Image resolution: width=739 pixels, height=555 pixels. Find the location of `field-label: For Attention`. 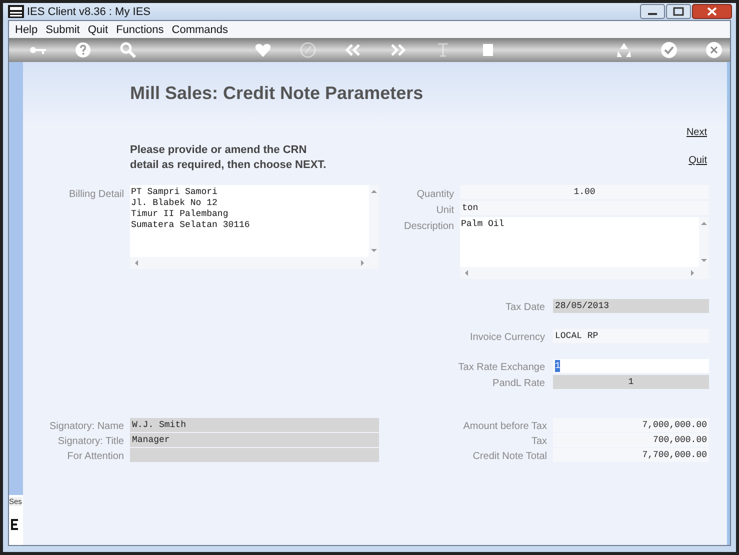

field-label: For Attention is located at coordinates (95, 456).